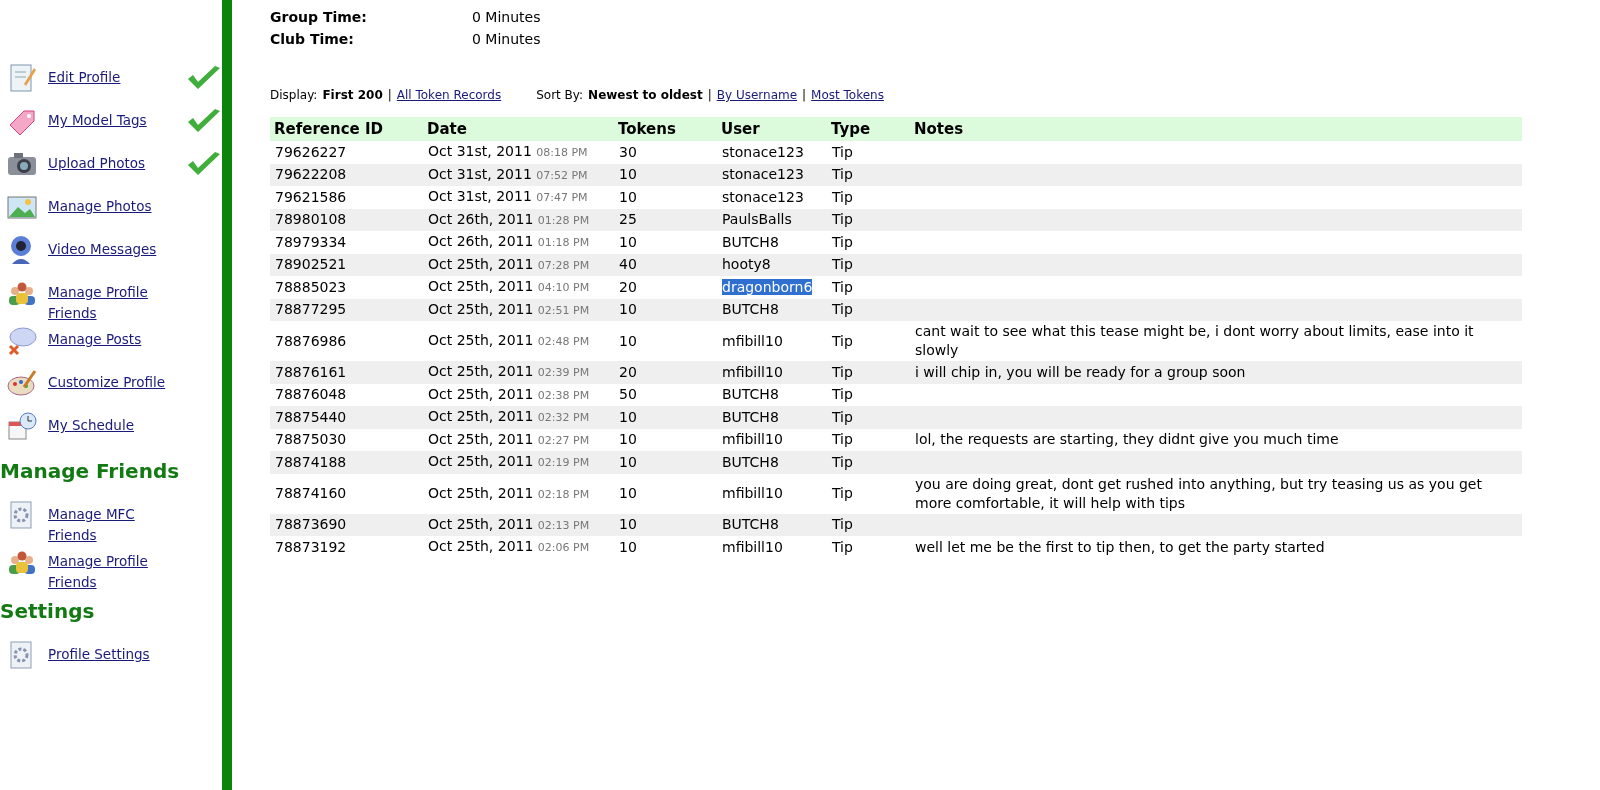  What do you see at coordinates (562, 198) in the screenshot?
I see `time-text: 07:47 PM` at bounding box center [562, 198].